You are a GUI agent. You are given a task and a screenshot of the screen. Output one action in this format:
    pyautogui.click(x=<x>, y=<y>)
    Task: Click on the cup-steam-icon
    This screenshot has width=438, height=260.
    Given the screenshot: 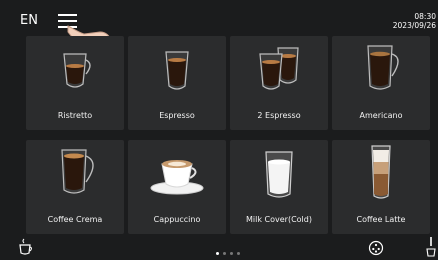 What is the action you would take?
    pyautogui.click(x=26, y=247)
    